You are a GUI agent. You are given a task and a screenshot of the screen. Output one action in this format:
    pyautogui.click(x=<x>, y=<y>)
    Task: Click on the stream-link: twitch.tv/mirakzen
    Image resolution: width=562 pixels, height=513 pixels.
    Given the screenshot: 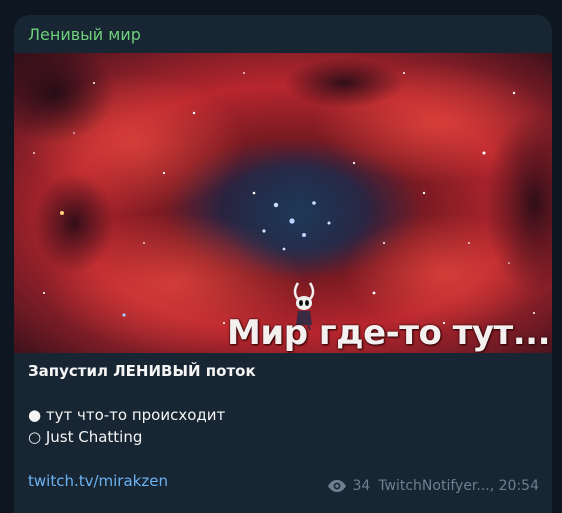 What is the action you would take?
    pyautogui.click(x=98, y=481)
    